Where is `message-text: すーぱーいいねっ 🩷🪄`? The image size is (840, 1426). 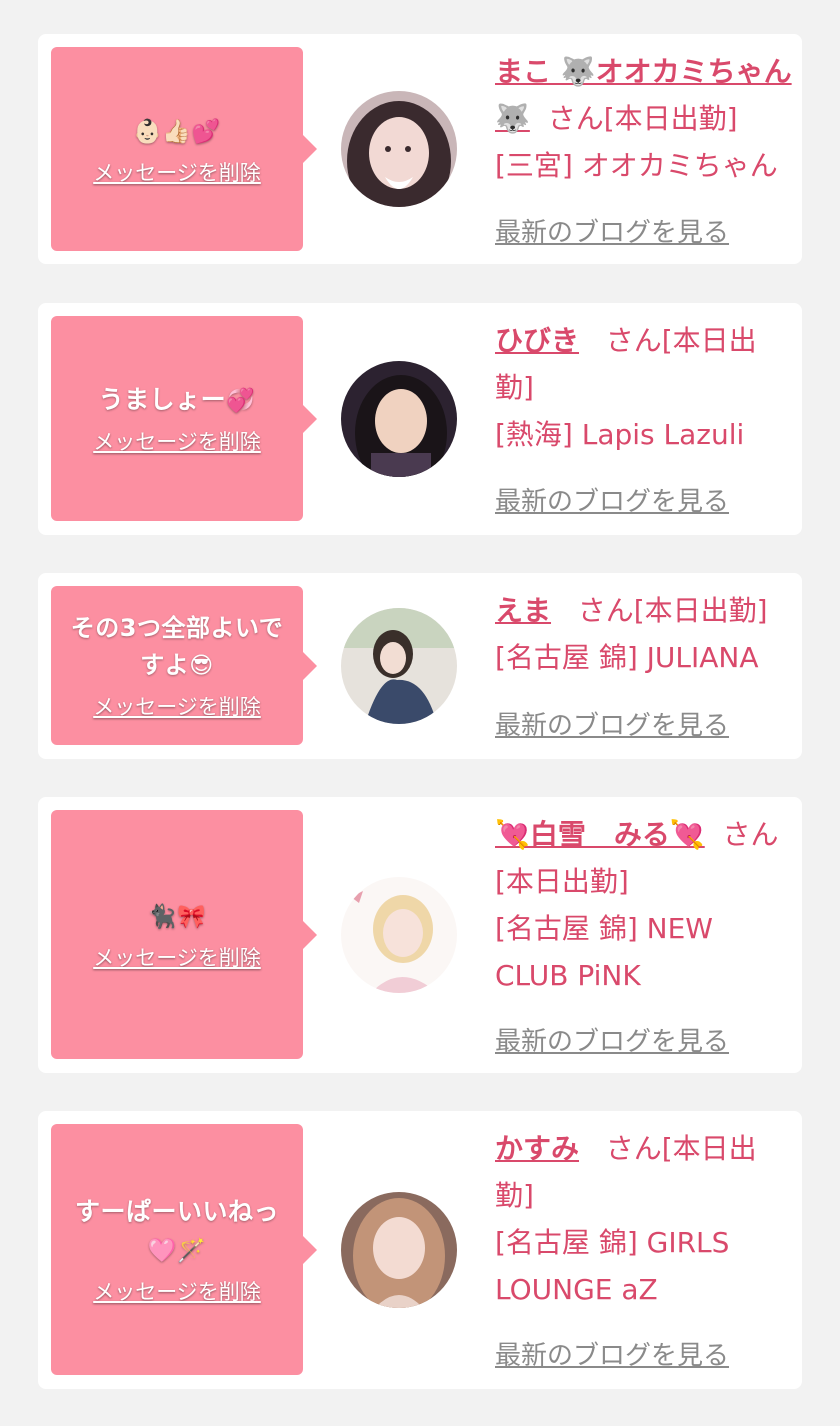
message-text: すーぱーいいねっ 🩷🪄 is located at coordinates (177, 1231).